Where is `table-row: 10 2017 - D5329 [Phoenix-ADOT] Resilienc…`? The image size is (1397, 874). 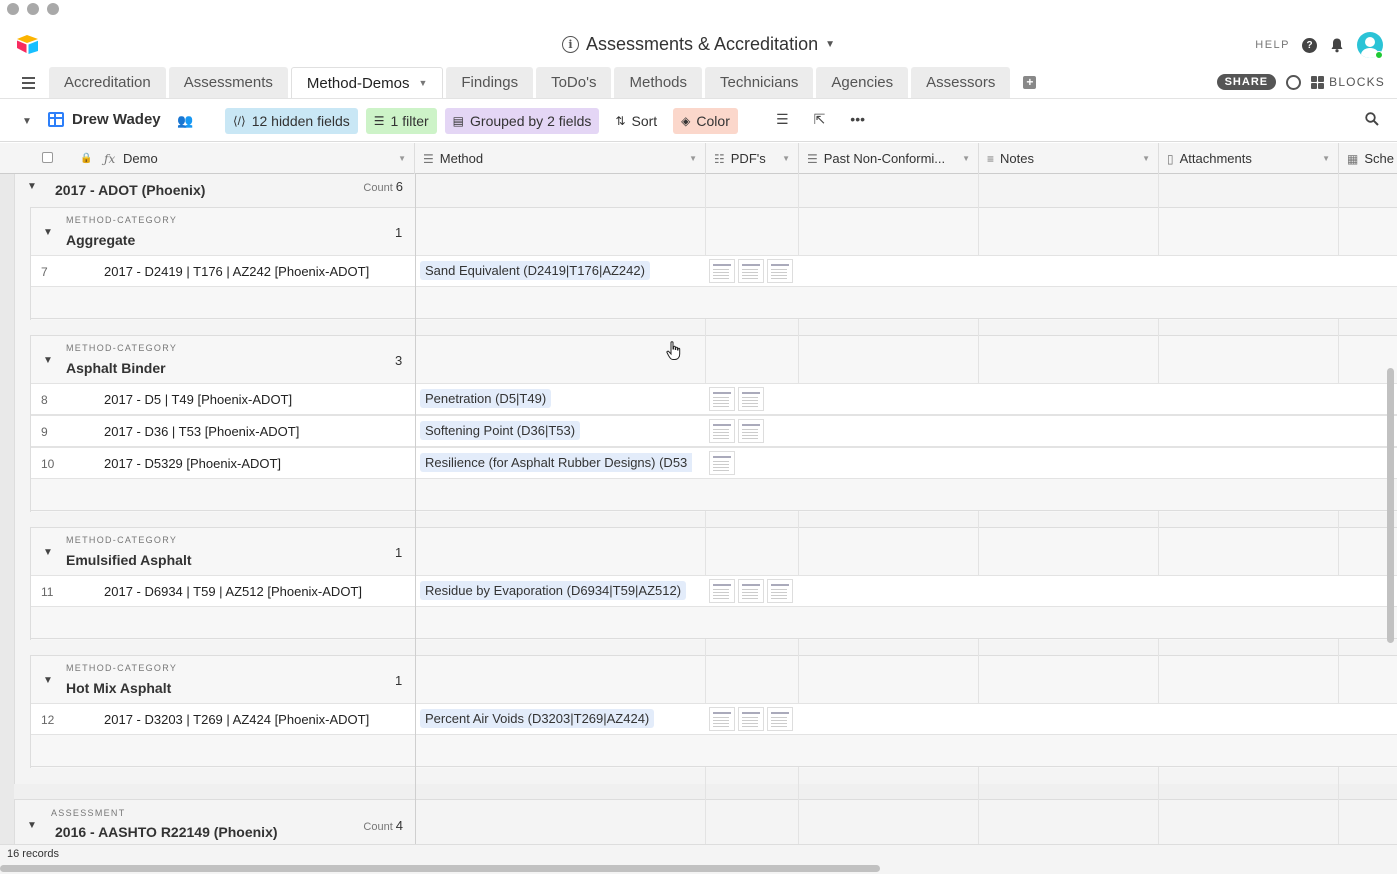
table-row: 10 2017 - D5329 [Phoenix-ADOT] Resilienc… is located at coordinates (714, 463).